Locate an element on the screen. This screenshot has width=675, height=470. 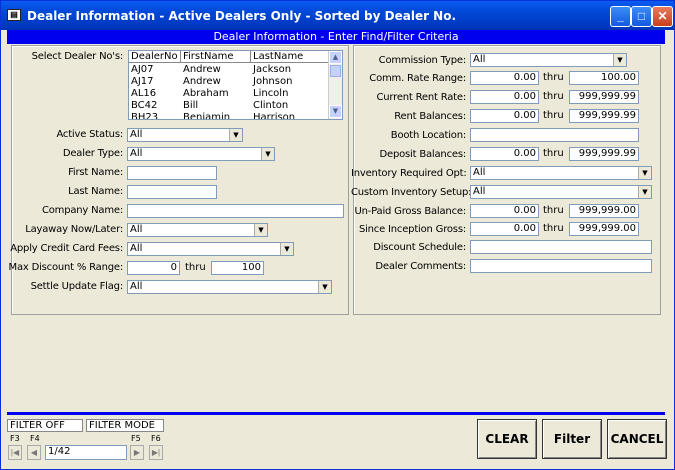
active-status-label: Active Status: is located at coordinates (89, 134).